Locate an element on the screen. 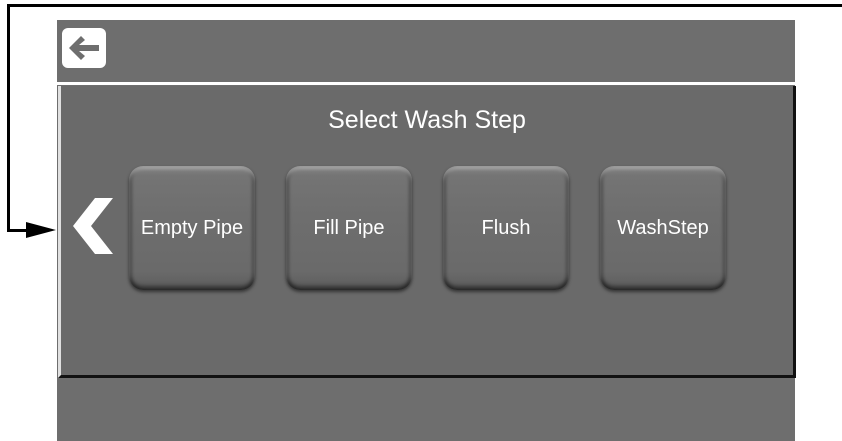 This screenshot has height=441, width=842. previous-page-button is located at coordinates (95, 226).